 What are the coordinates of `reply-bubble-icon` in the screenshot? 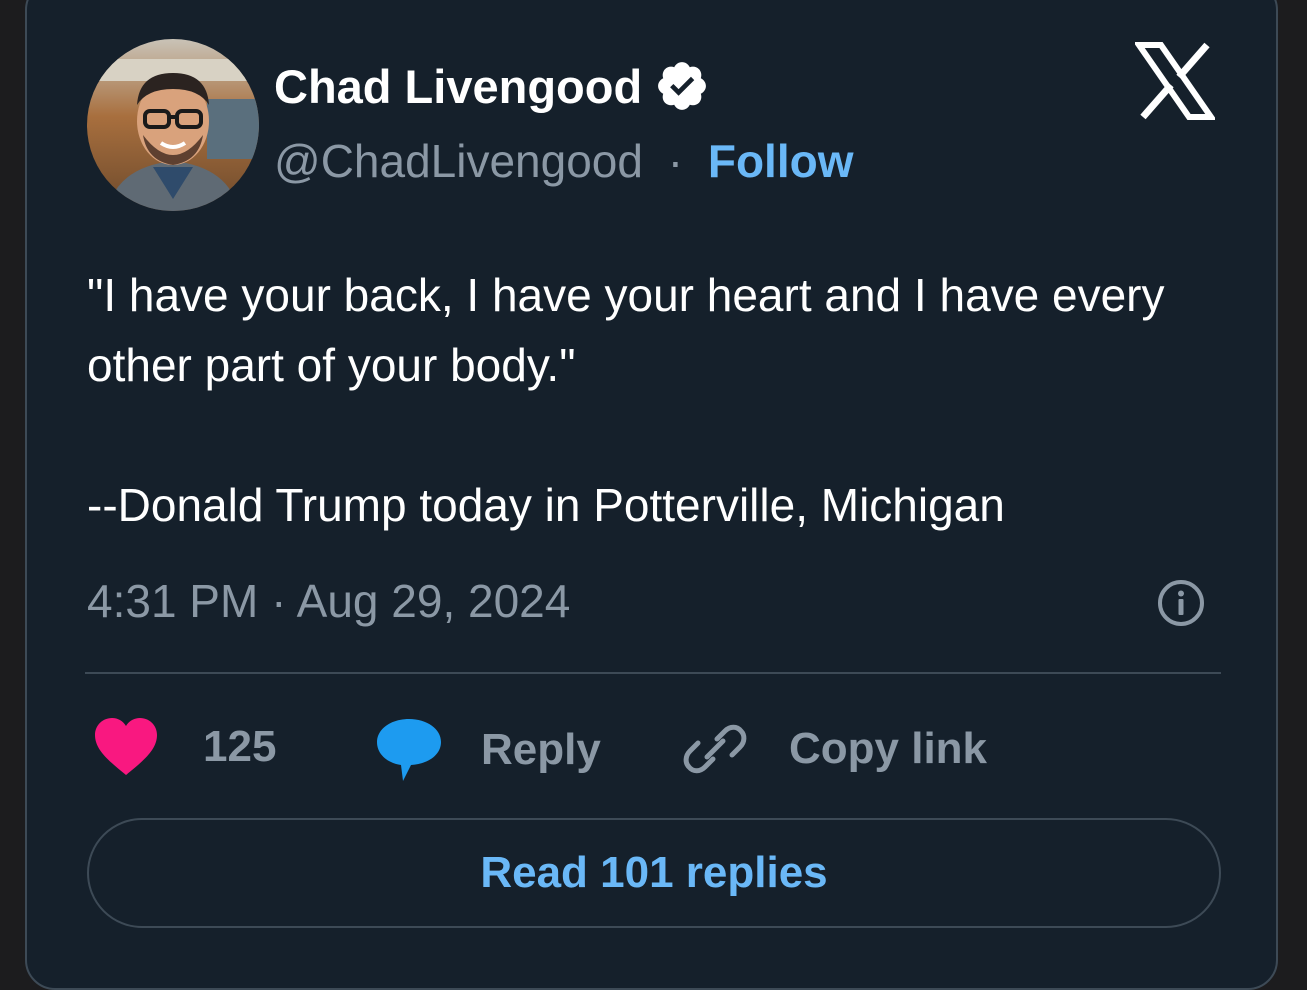 It's located at (409, 750).